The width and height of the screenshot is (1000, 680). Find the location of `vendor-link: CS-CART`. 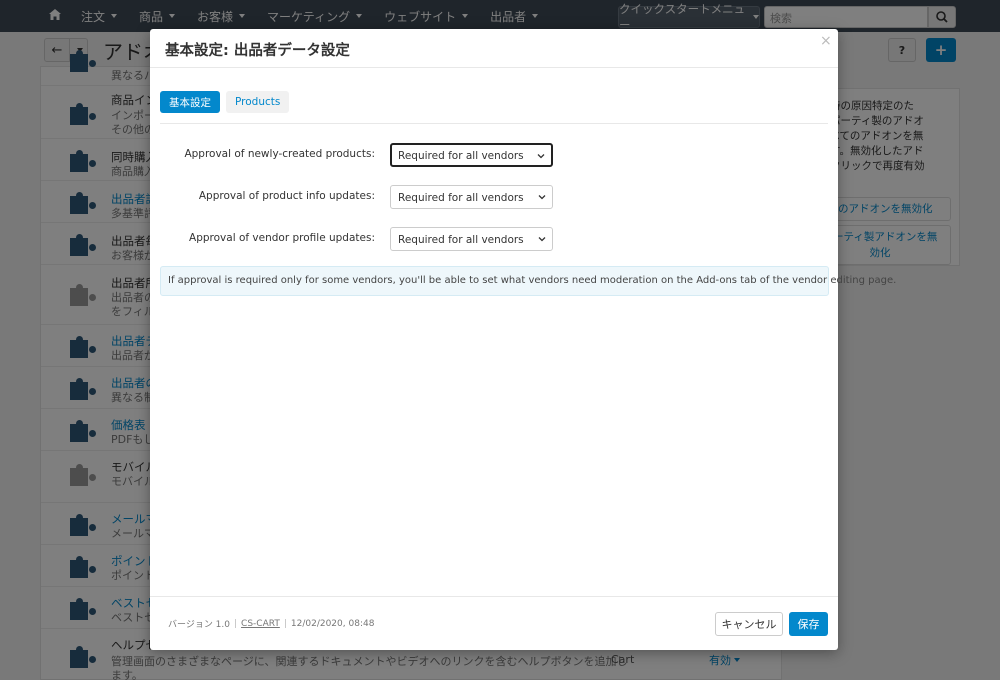

vendor-link: CS-CART is located at coordinates (260, 624).